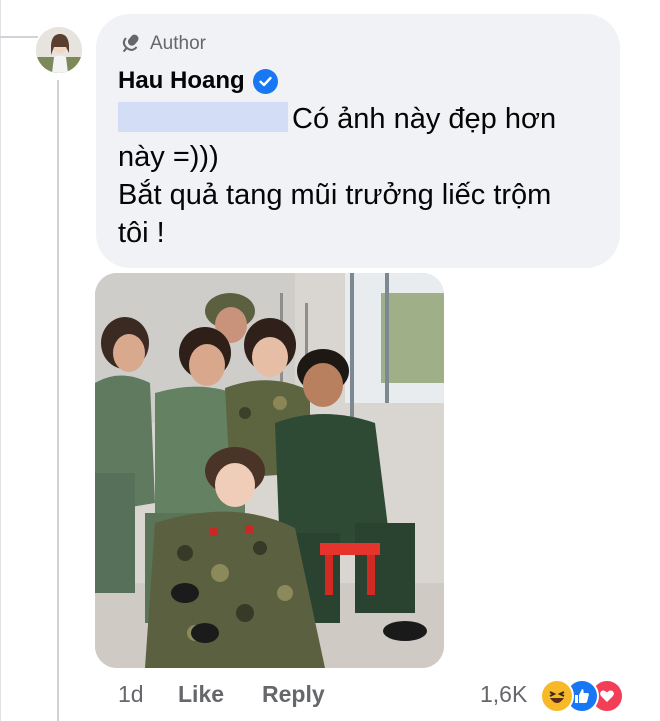 This screenshot has height=721, width=660. I want to click on comment-timestamp: 1d, so click(131, 694).